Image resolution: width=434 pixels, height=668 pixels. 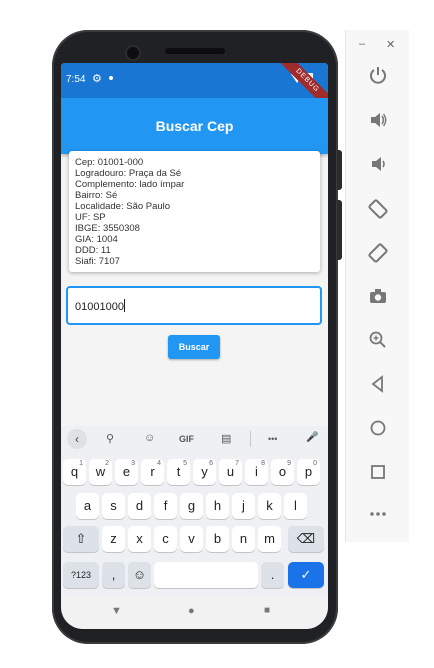 I want to click on result-siafi: Siafi: 7107, so click(x=97, y=261).